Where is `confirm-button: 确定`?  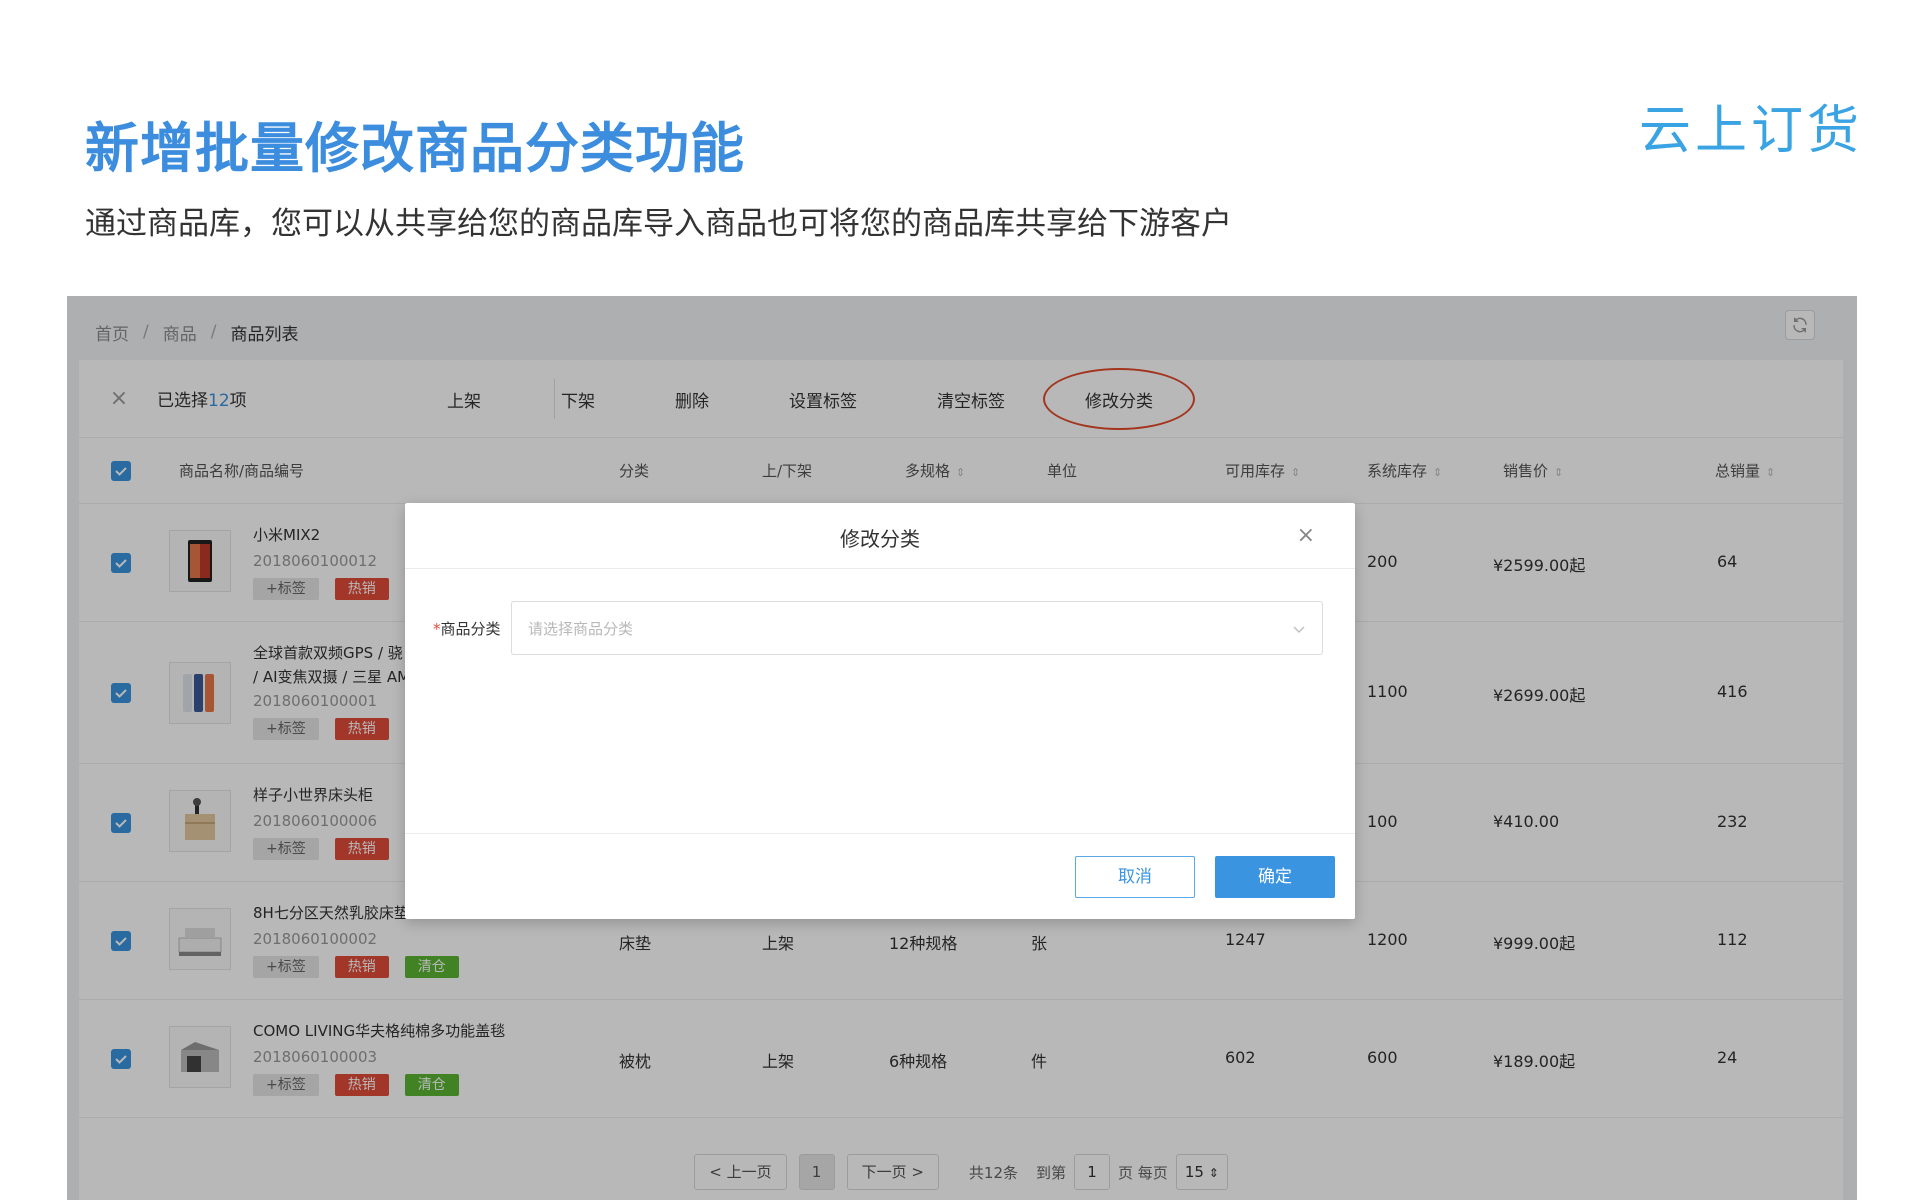
confirm-button: 确定 is located at coordinates (1275, 877).